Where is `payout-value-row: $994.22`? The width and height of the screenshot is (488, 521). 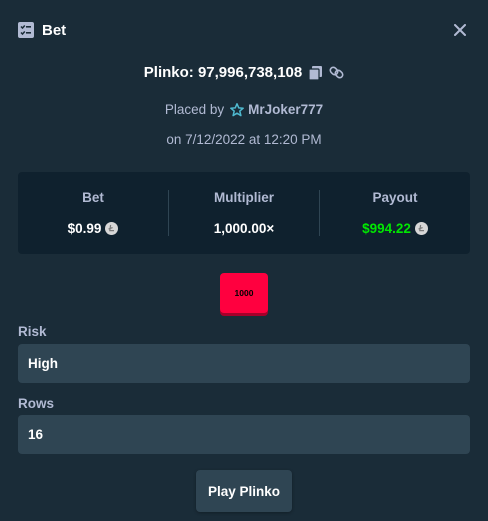
payout-value-row: $994.22 is located at coordinates (395, 228).